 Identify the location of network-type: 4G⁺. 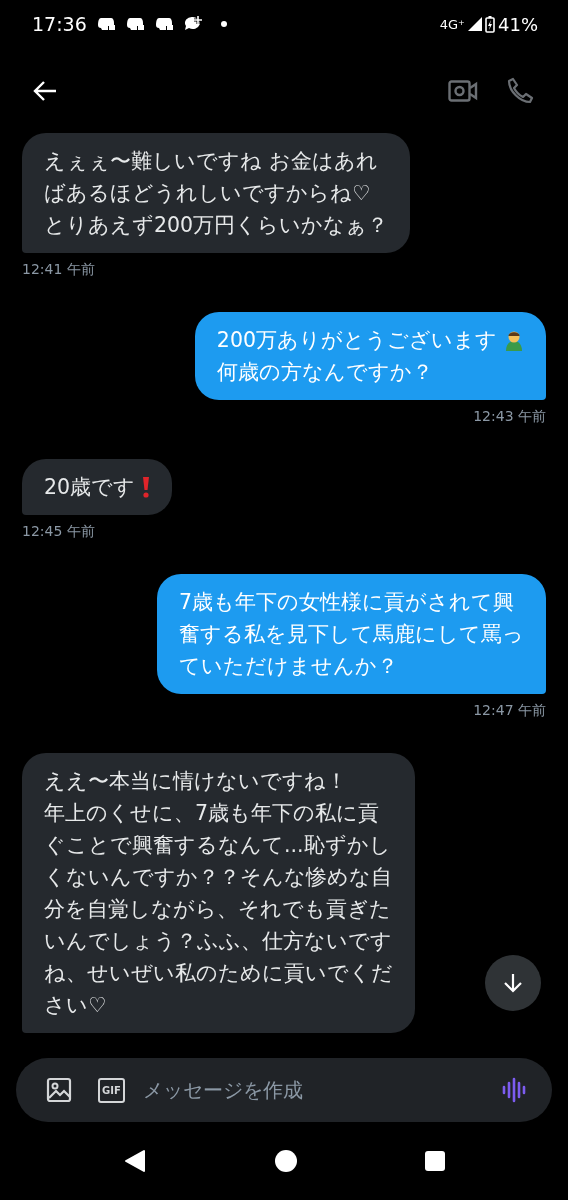
(452, 24).